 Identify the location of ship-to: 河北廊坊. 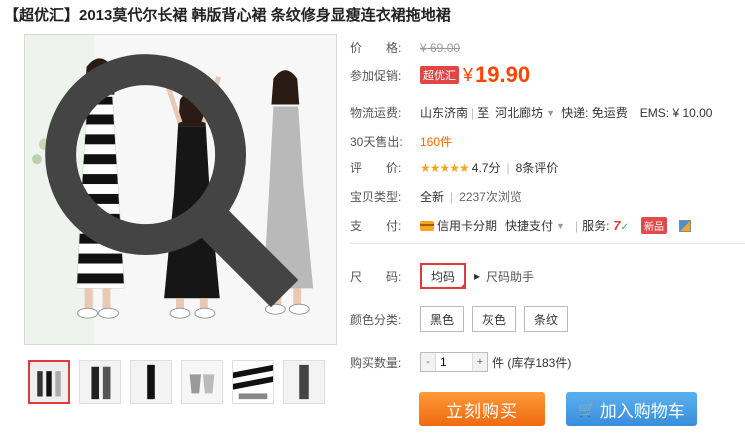
(519, 112).